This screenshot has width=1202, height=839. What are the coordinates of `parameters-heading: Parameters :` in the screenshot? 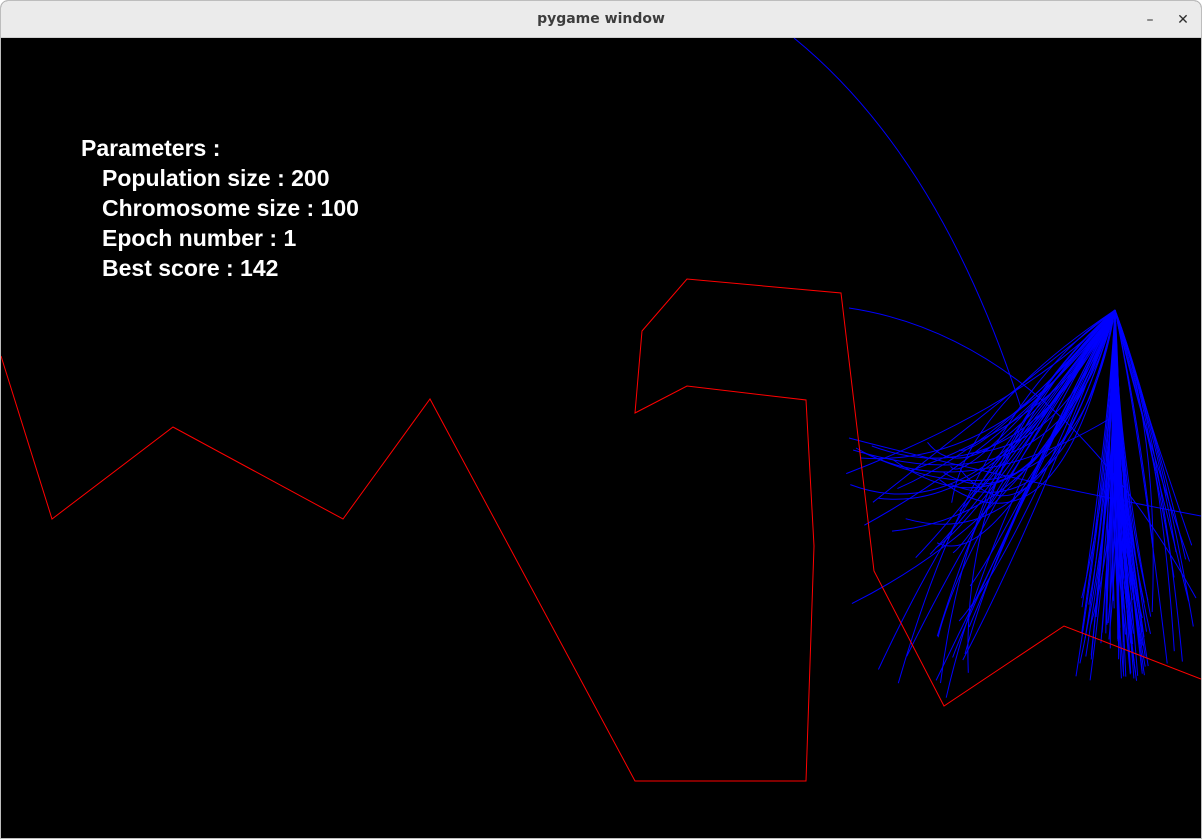 It's located at (151, 148).